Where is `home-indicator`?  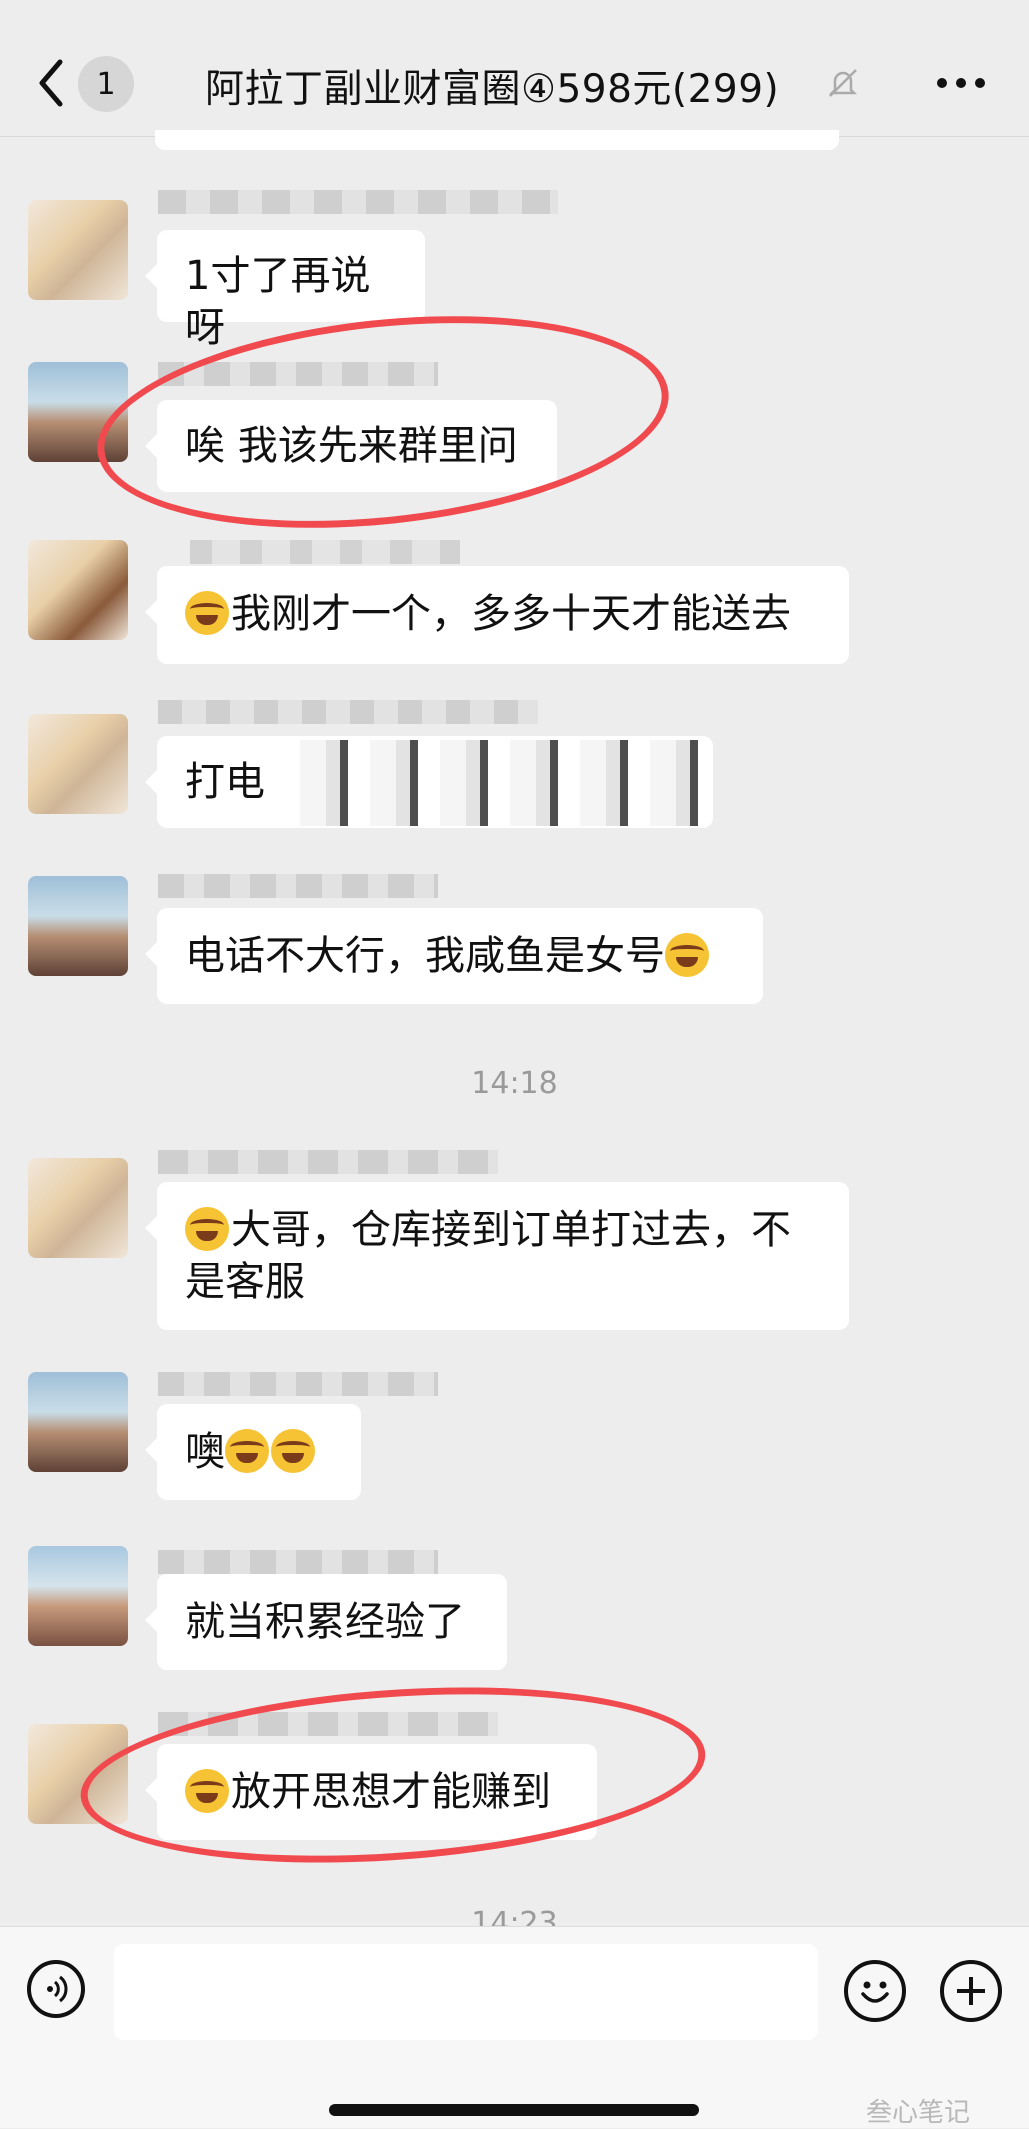 home-indicator is located at coordinates (514, 2110).